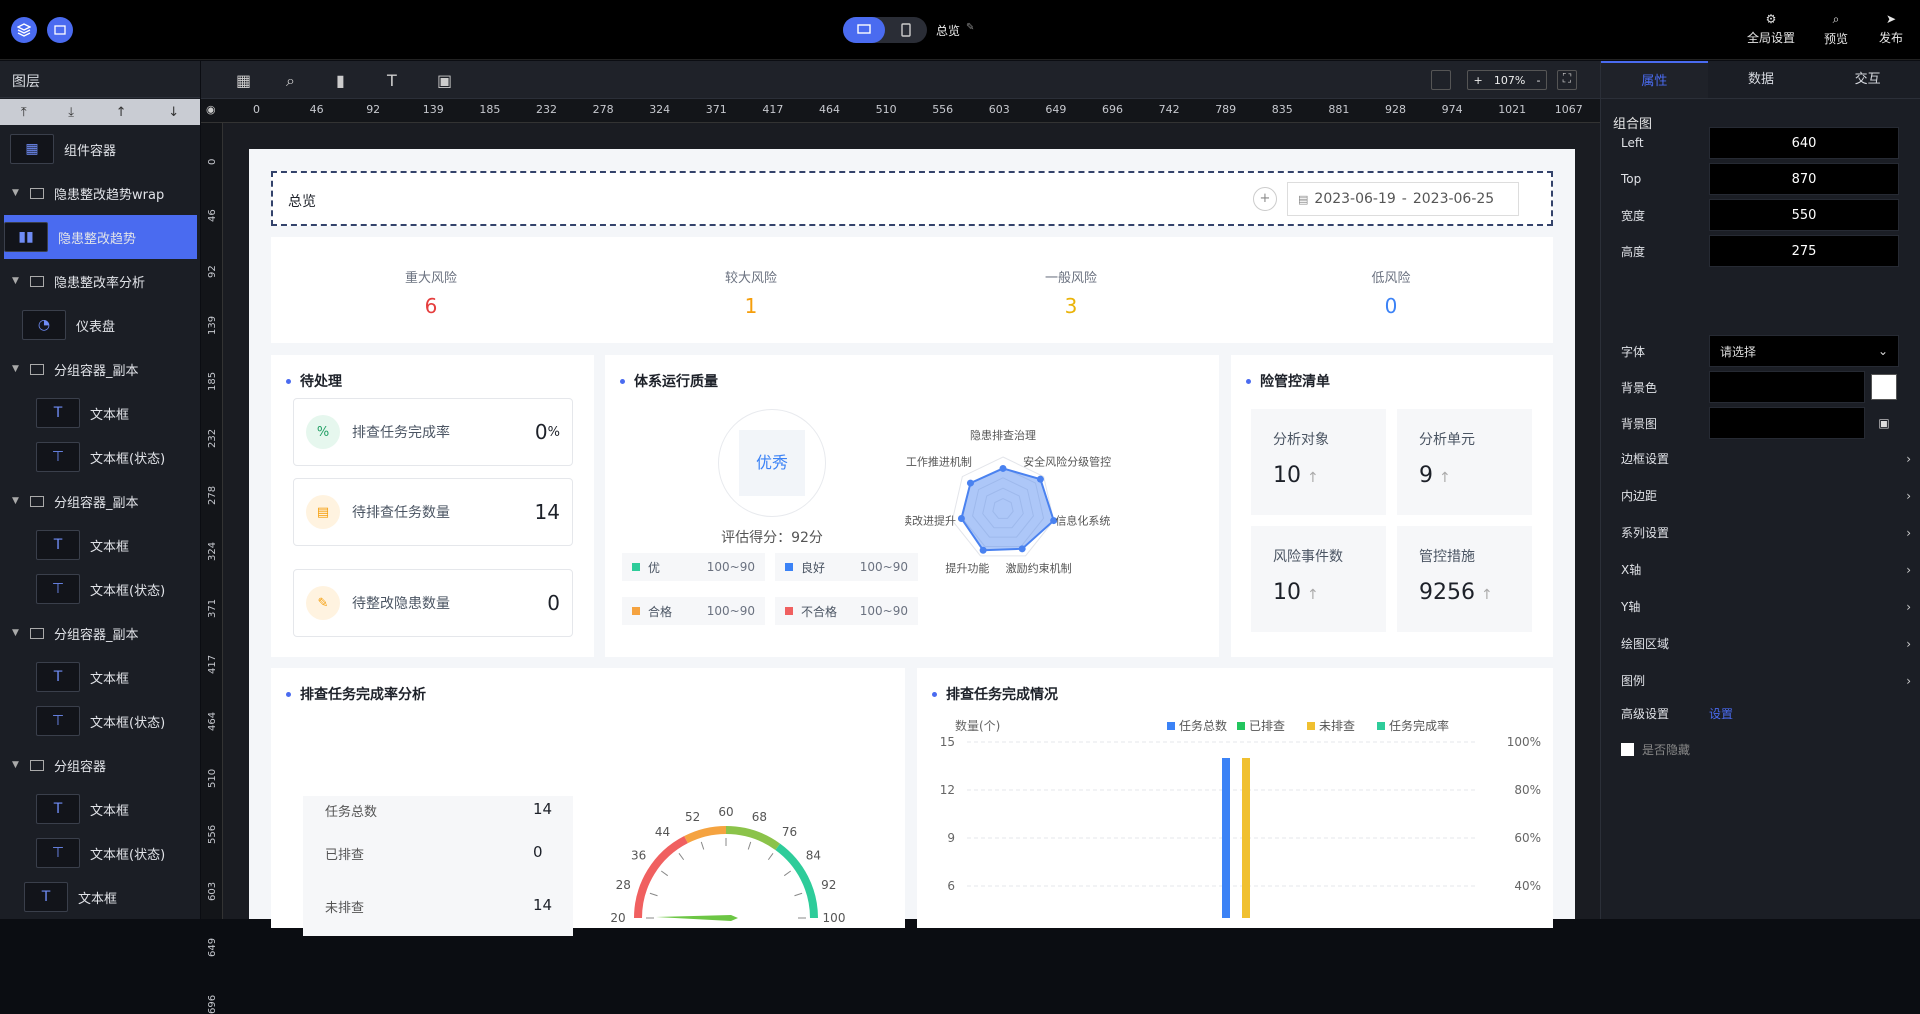  I want to click on edit-icon: ✎, so click(970, 27).